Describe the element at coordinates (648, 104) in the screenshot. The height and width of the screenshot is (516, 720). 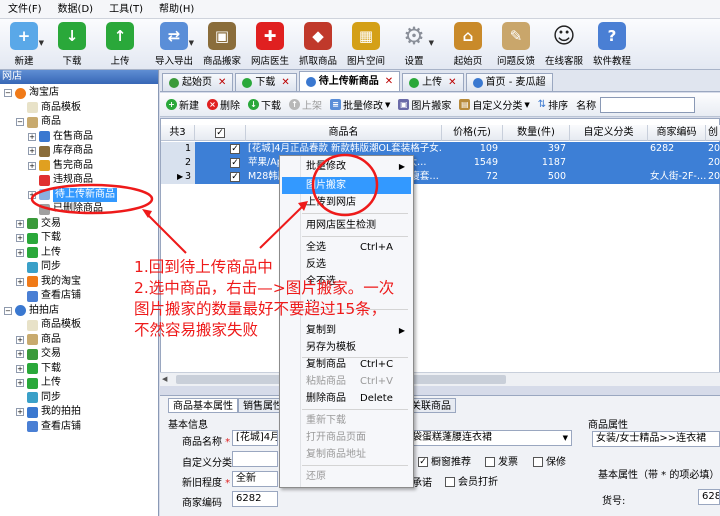
I see `name-search-input` at that location.